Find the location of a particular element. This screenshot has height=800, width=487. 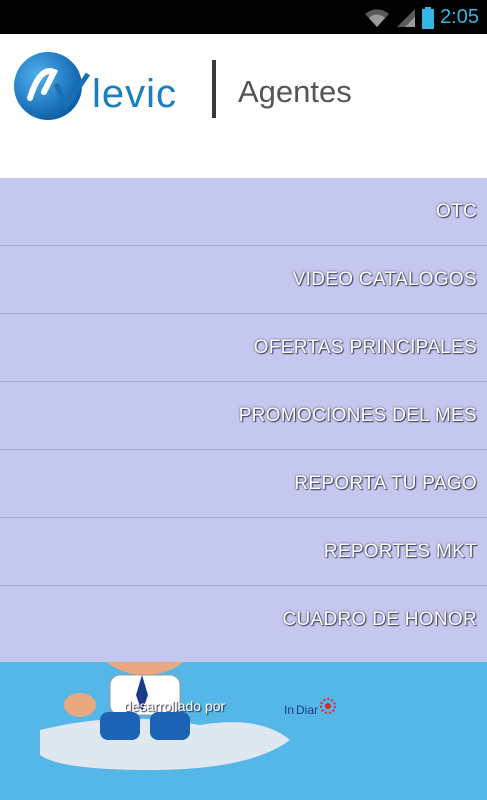

menu-item-label: REPORTES MKT is located at coordinates (400, 551).